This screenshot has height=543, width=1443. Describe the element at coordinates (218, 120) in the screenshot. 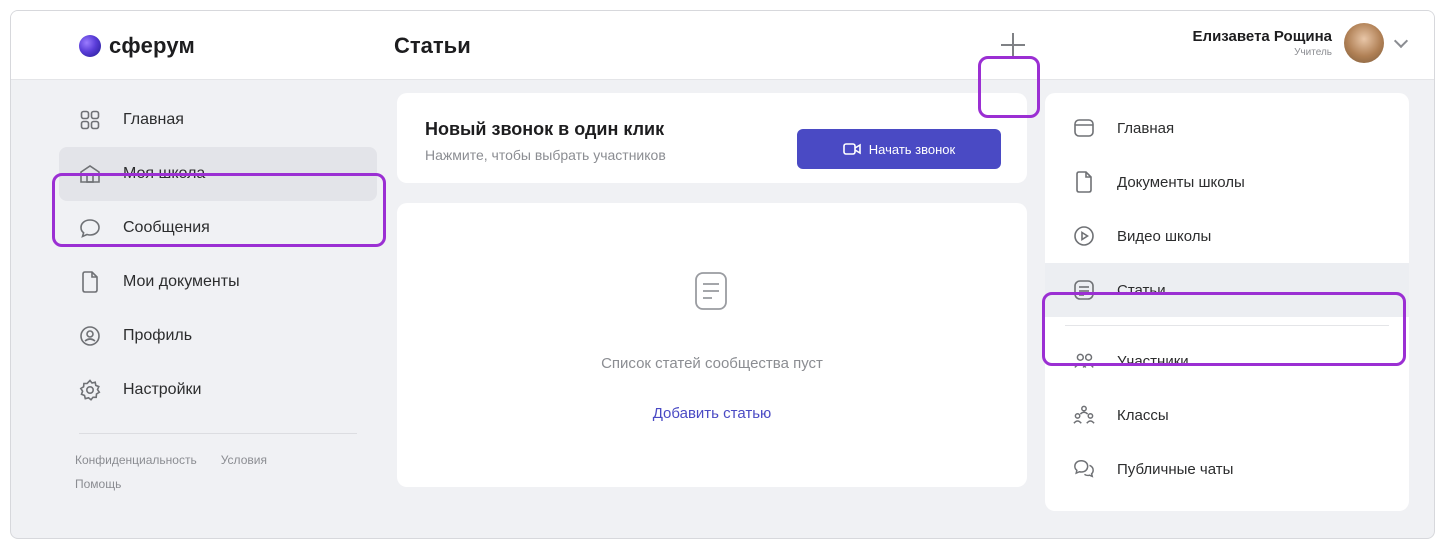

I see `sidebar-item-home: Главная` at that location.